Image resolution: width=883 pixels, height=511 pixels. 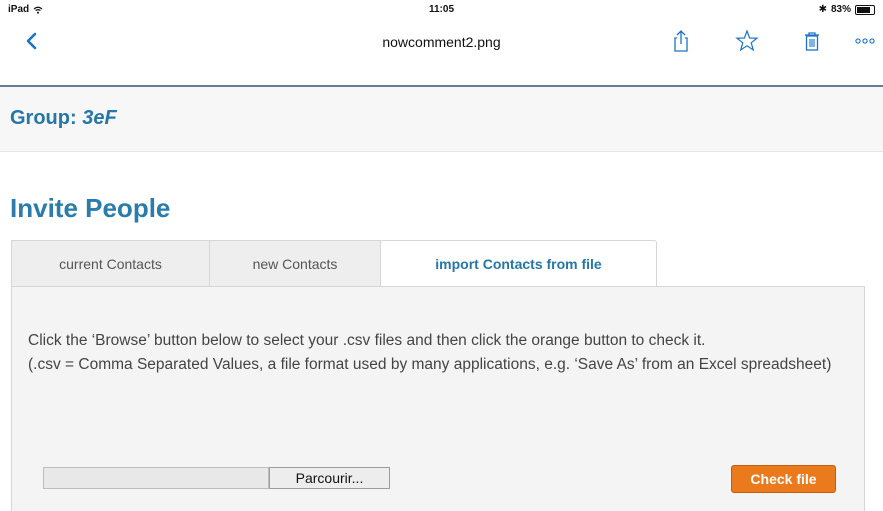 I want to click on check-file-button: Check file, so click(x=783, y=479).